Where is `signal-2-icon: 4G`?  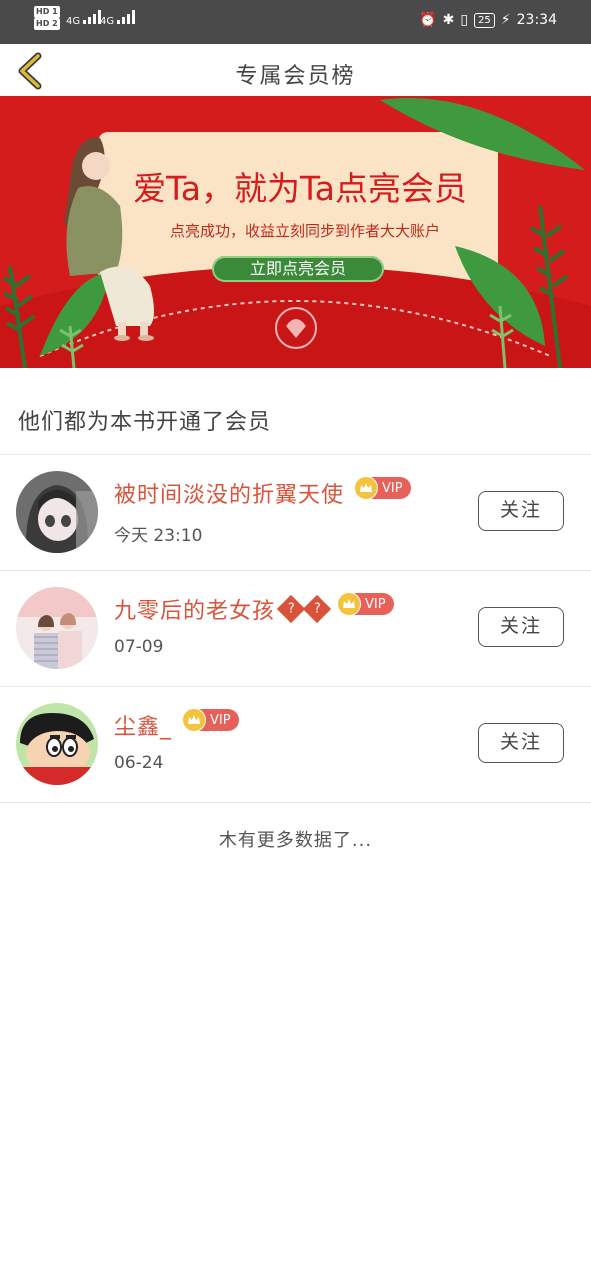 signal-2-icon: 4G is located at coordinates (119, 18).